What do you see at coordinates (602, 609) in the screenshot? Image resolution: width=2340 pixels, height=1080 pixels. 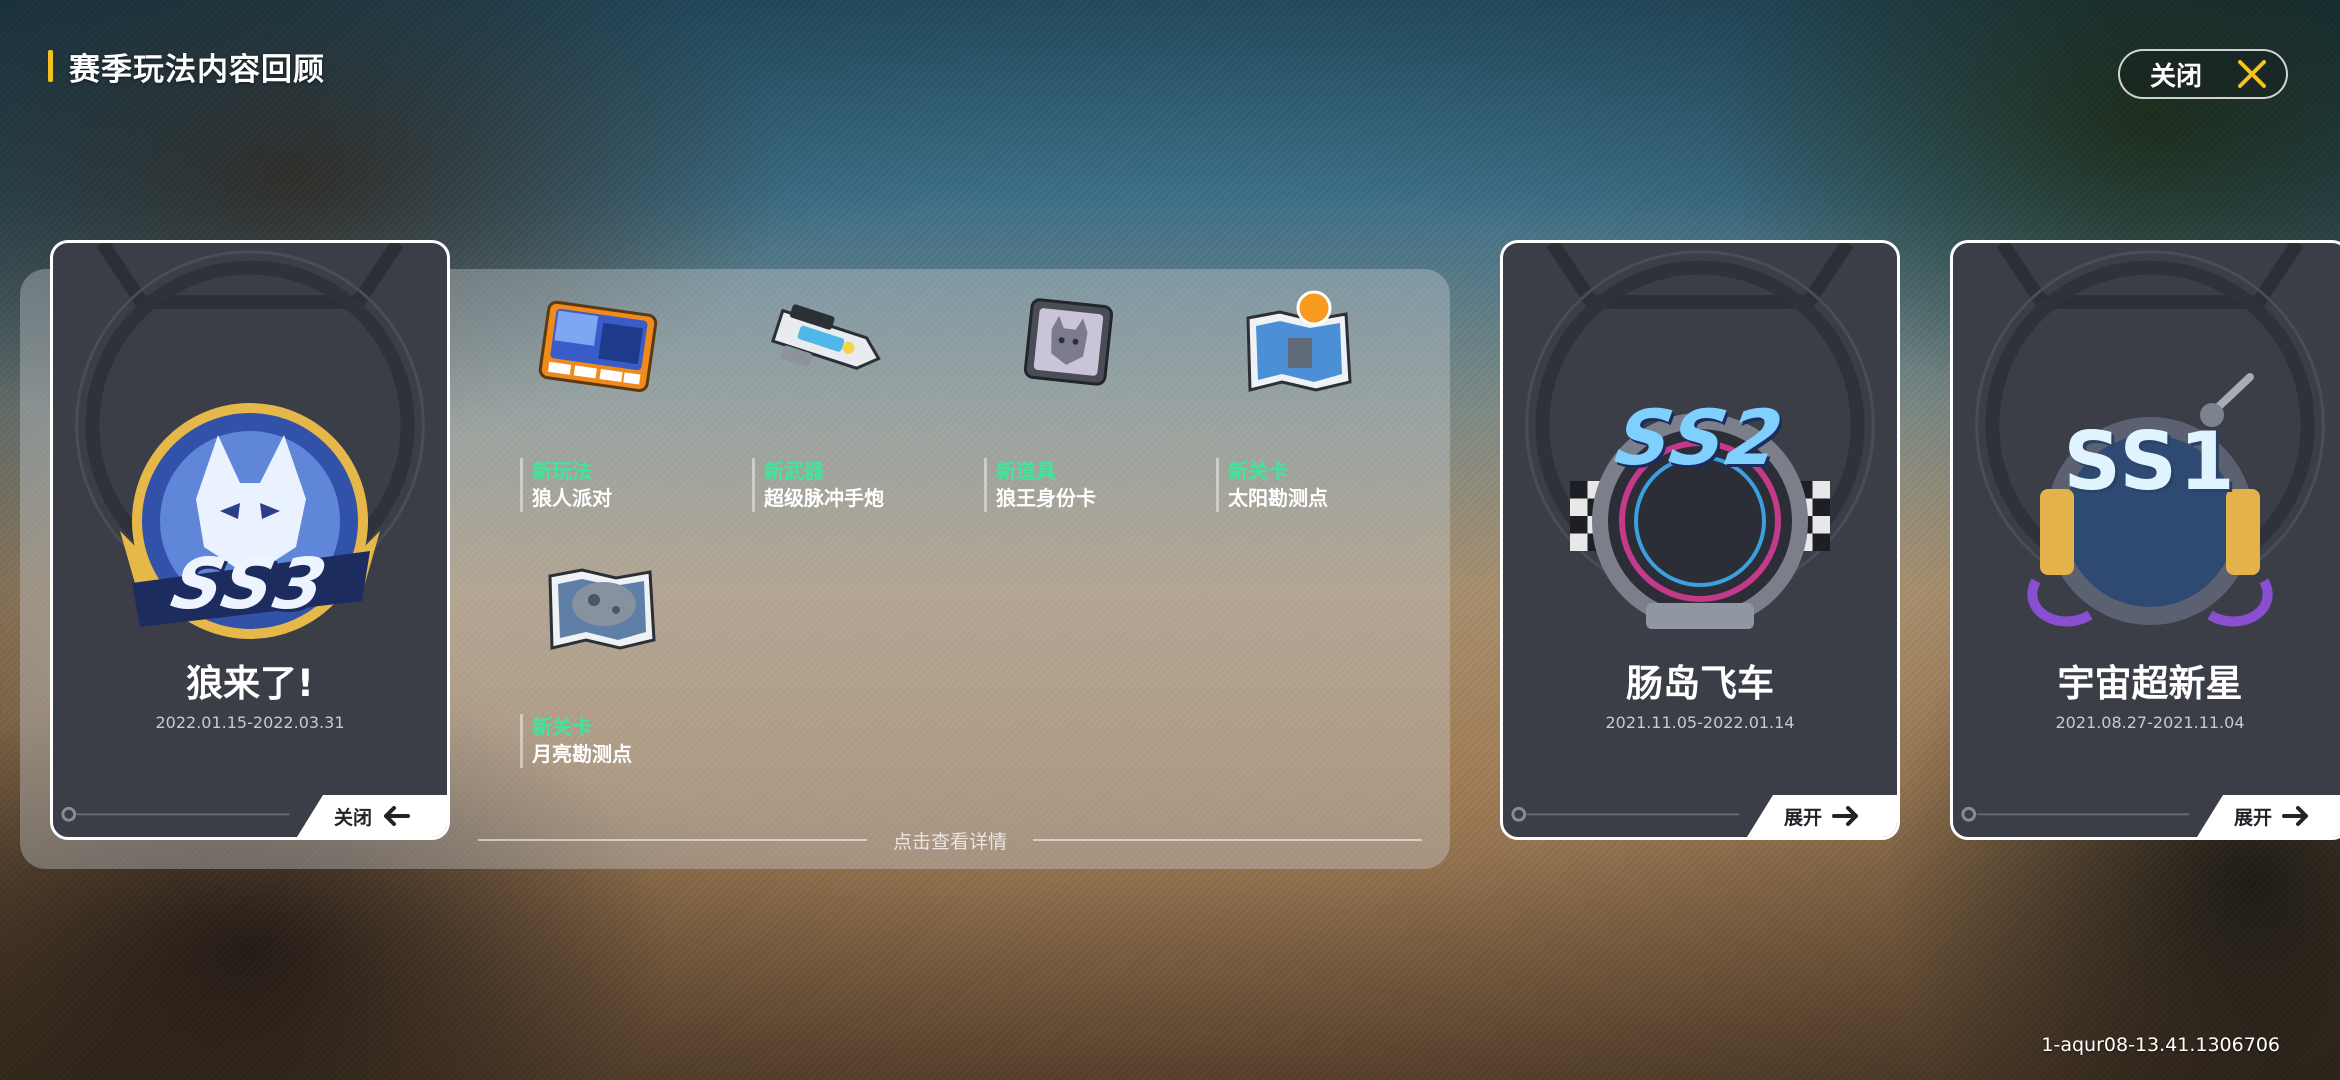 I see `moon-map-icon` at bounding box center [602, 609].